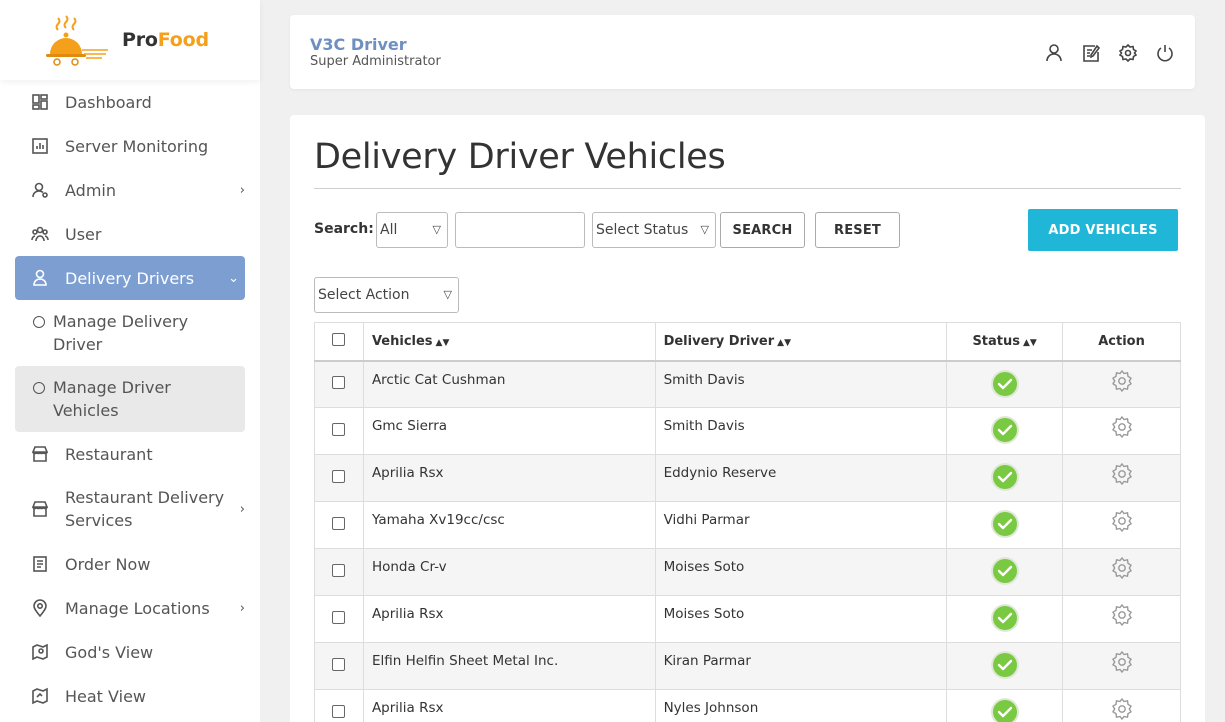 Image resolution: width=1225 pixels, height=722 pixels. I want to click on sidebar-item-delivery-drivers: Delivery Drivers ⌄, so click(130, 278).